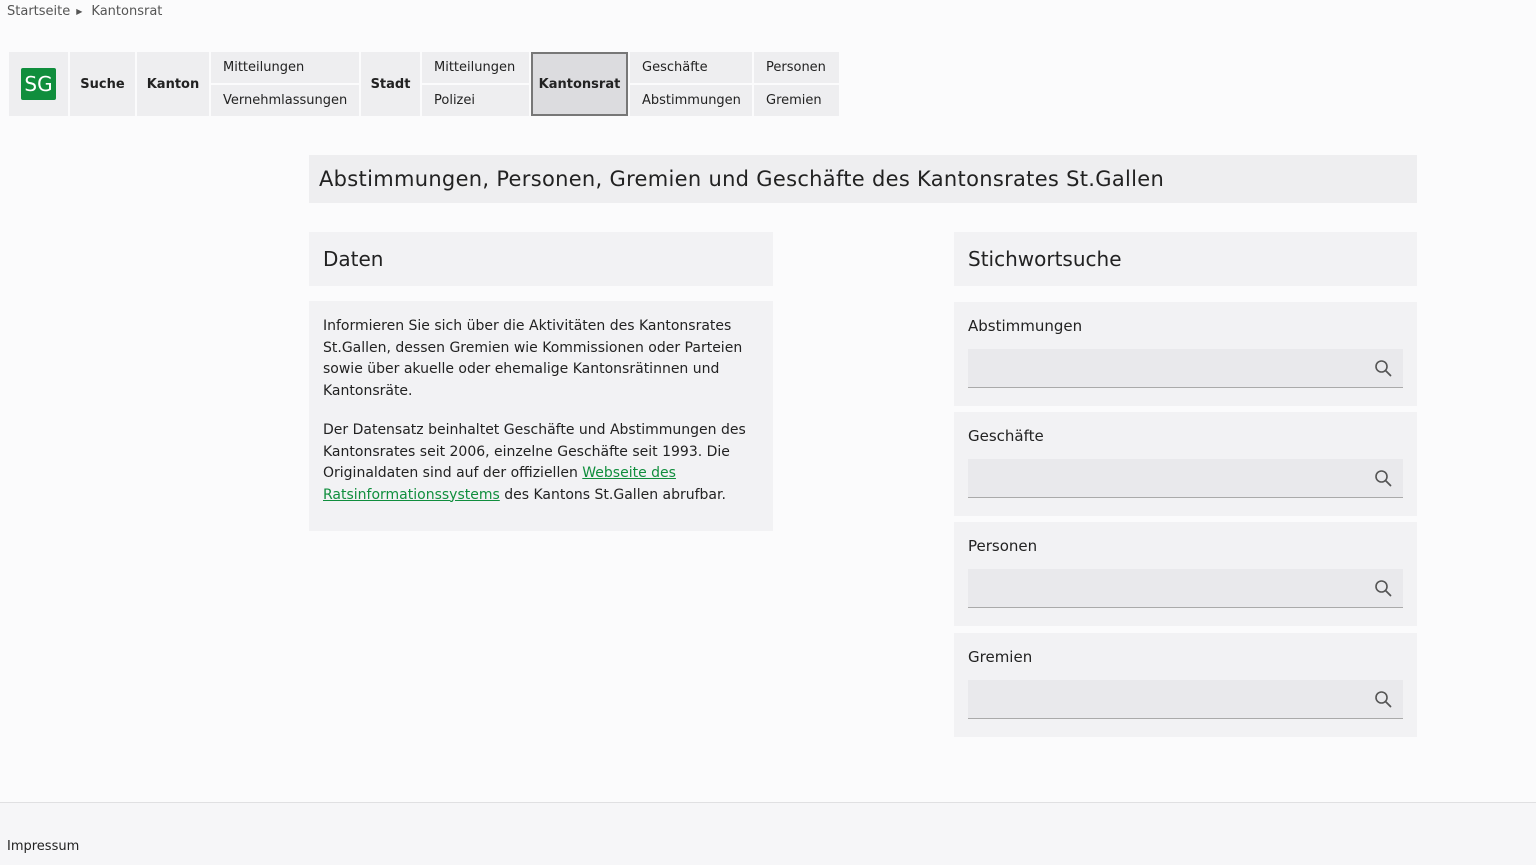  What do you see at coordinates (390, 84) in the screenshot?
I see `nav-stadt: Stadt` at bounding box center [390, 84].